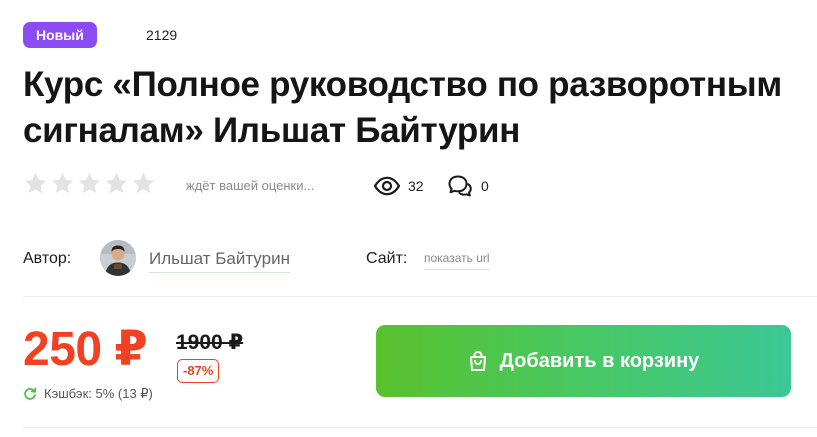  What do you see at coordinates (599, 360) in the screenshot?
I see `add-to-cart-label: Добавить в корзину` at bounding box center [599, 360].